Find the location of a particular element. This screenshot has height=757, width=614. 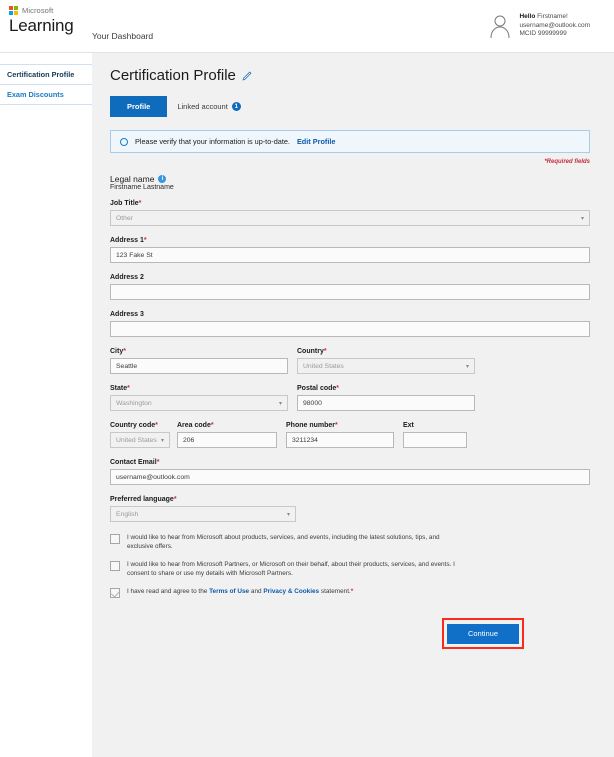

address1-label: Address 1* is located at coordinates (128, 240).